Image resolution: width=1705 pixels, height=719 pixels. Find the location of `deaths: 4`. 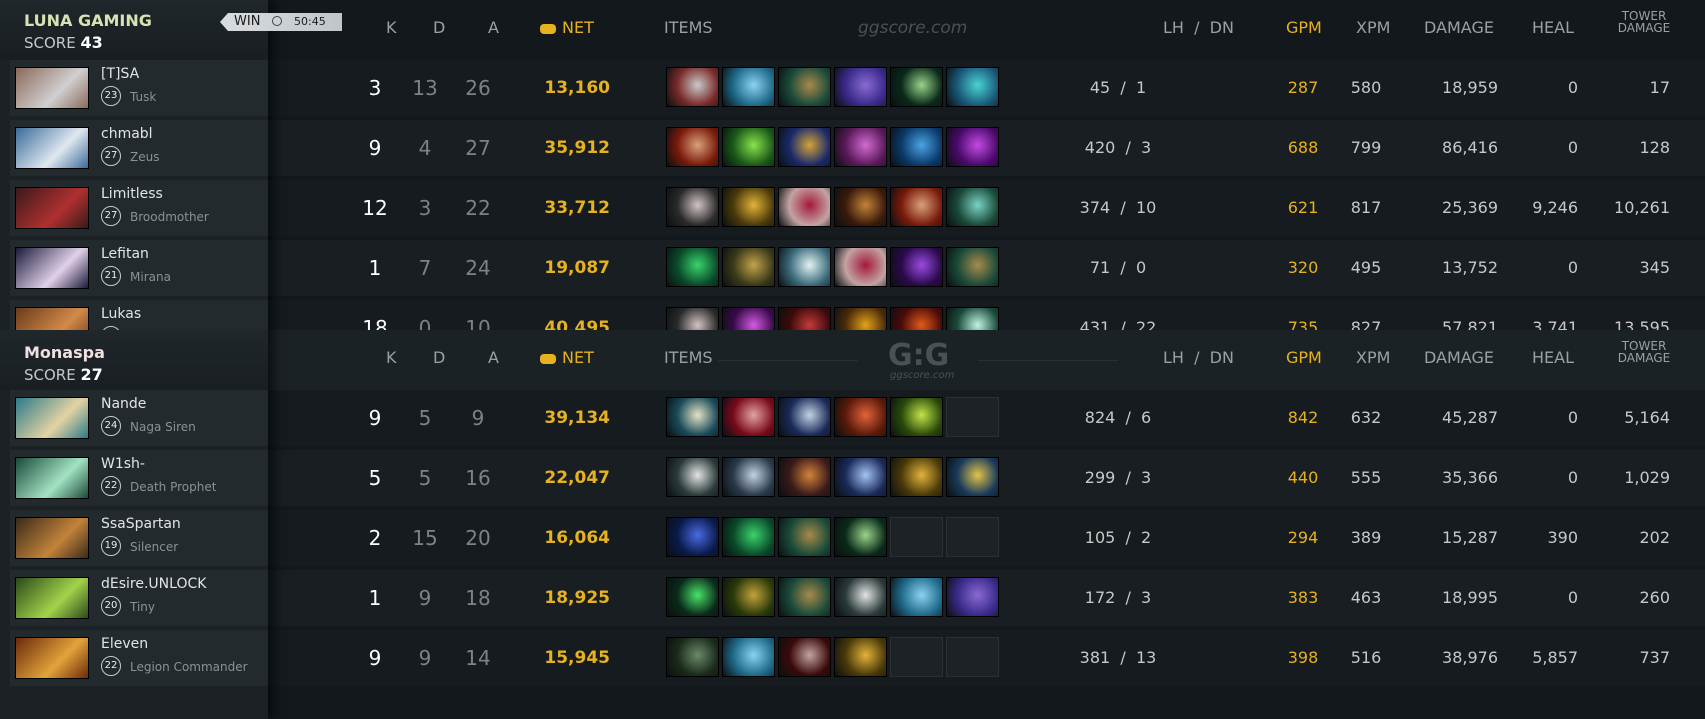

deaths: 4 is located at coordinates (425, 148).